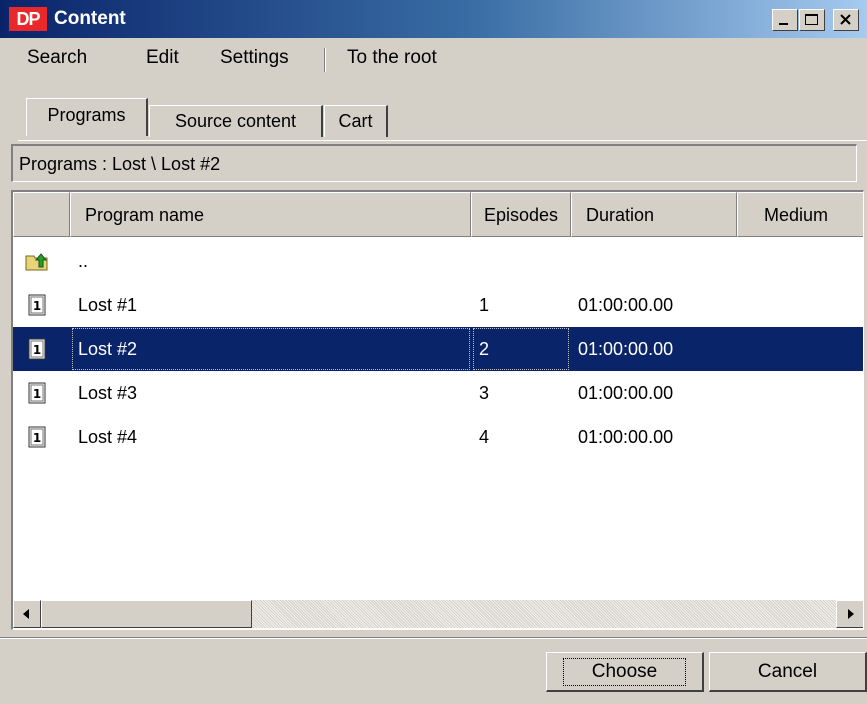 The width and height of the screenshot is (867, 704). What do you see at coordinates (254, 58) in the screenshot?
I see `menu-settings: Settings` at bounding box center [254, 58].